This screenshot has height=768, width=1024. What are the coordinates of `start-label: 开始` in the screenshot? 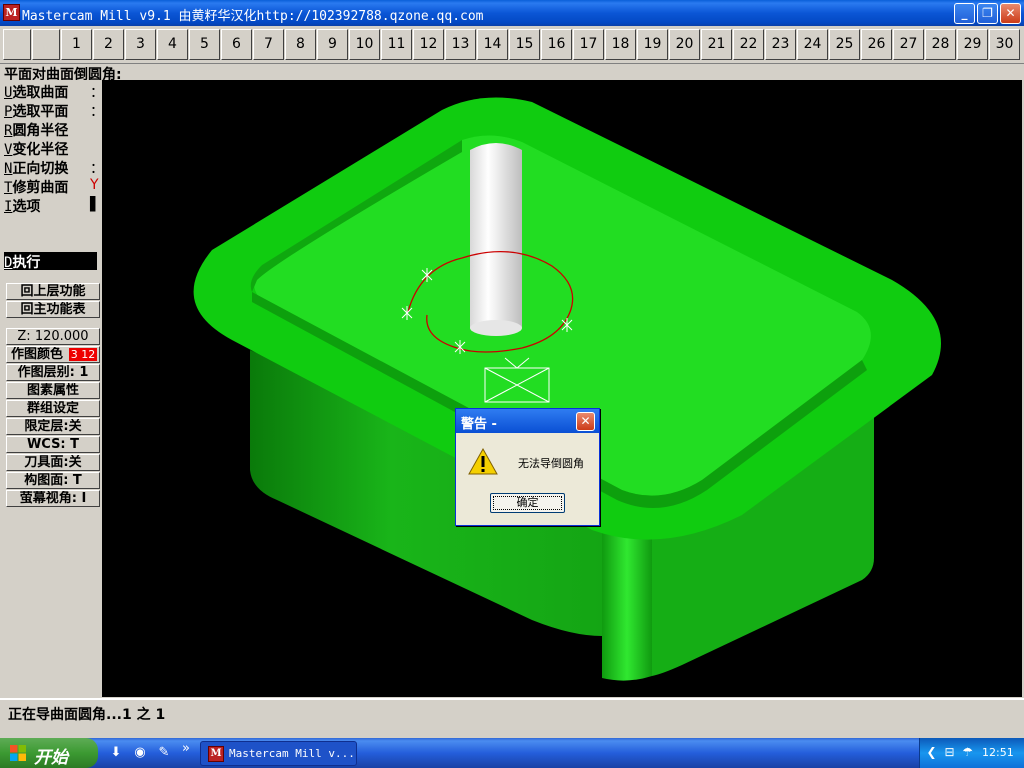 It's located at (51, 758).